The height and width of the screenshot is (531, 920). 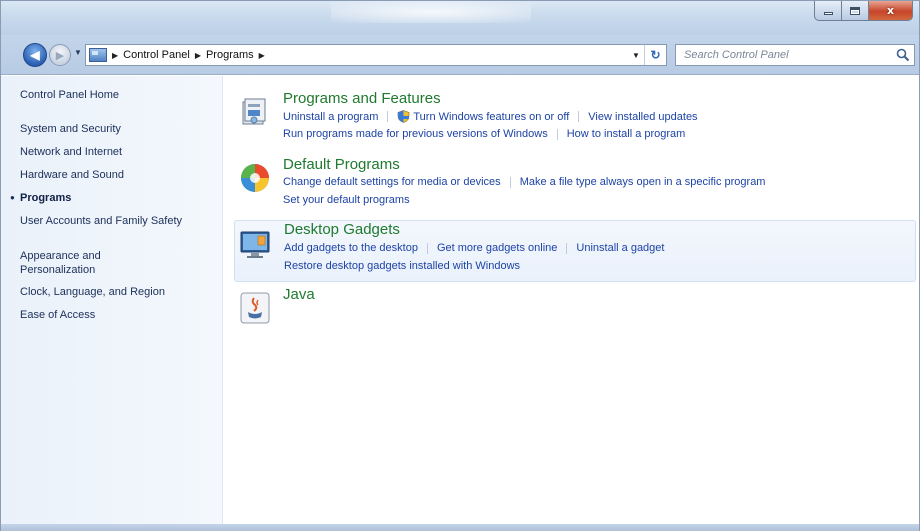 I want to click on back-button: ◀, so click(x=35, y=55).